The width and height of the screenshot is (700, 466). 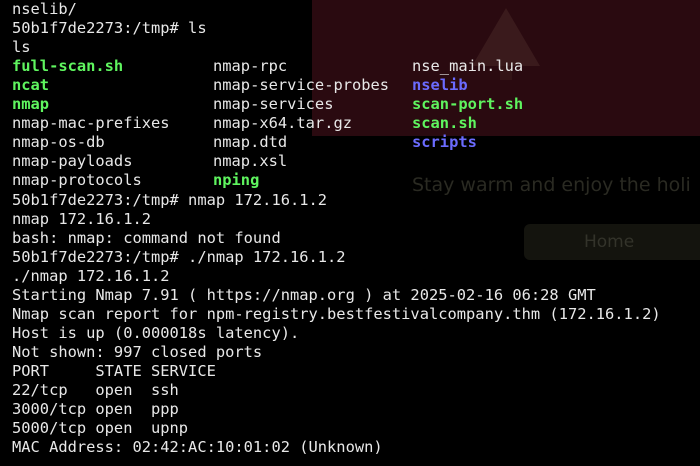 I want to click on listing-row: nmap-os-db nmap.dtd scripts, so click(x=352, y=142).